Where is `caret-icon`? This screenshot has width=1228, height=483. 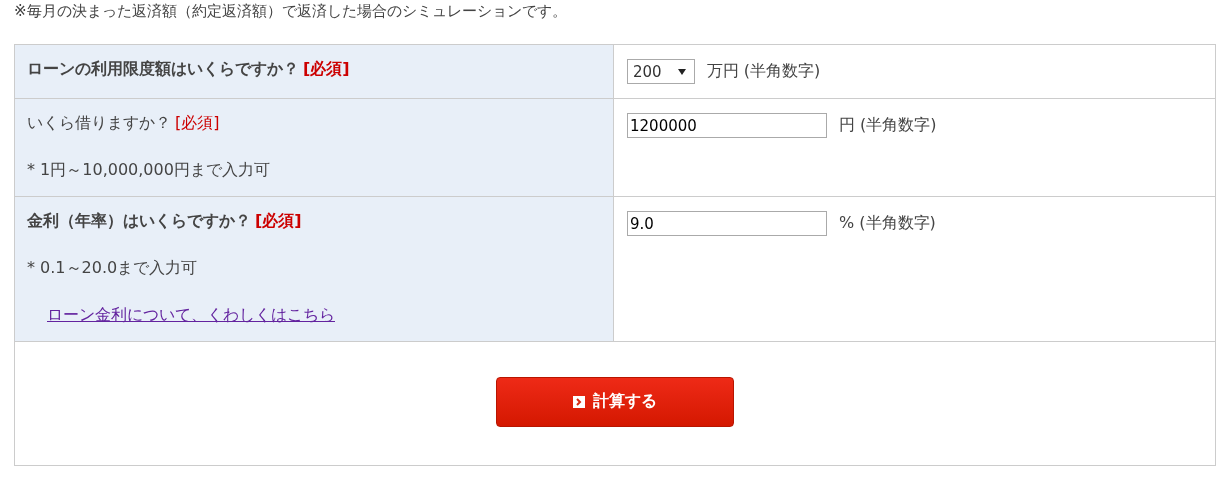
caret-icon is located at coordinates (681, 71).